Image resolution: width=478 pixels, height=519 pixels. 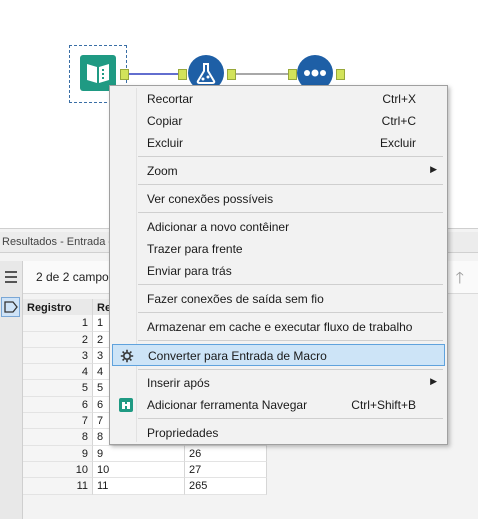 I want to click on table-icon, so click(x=10, y=277).